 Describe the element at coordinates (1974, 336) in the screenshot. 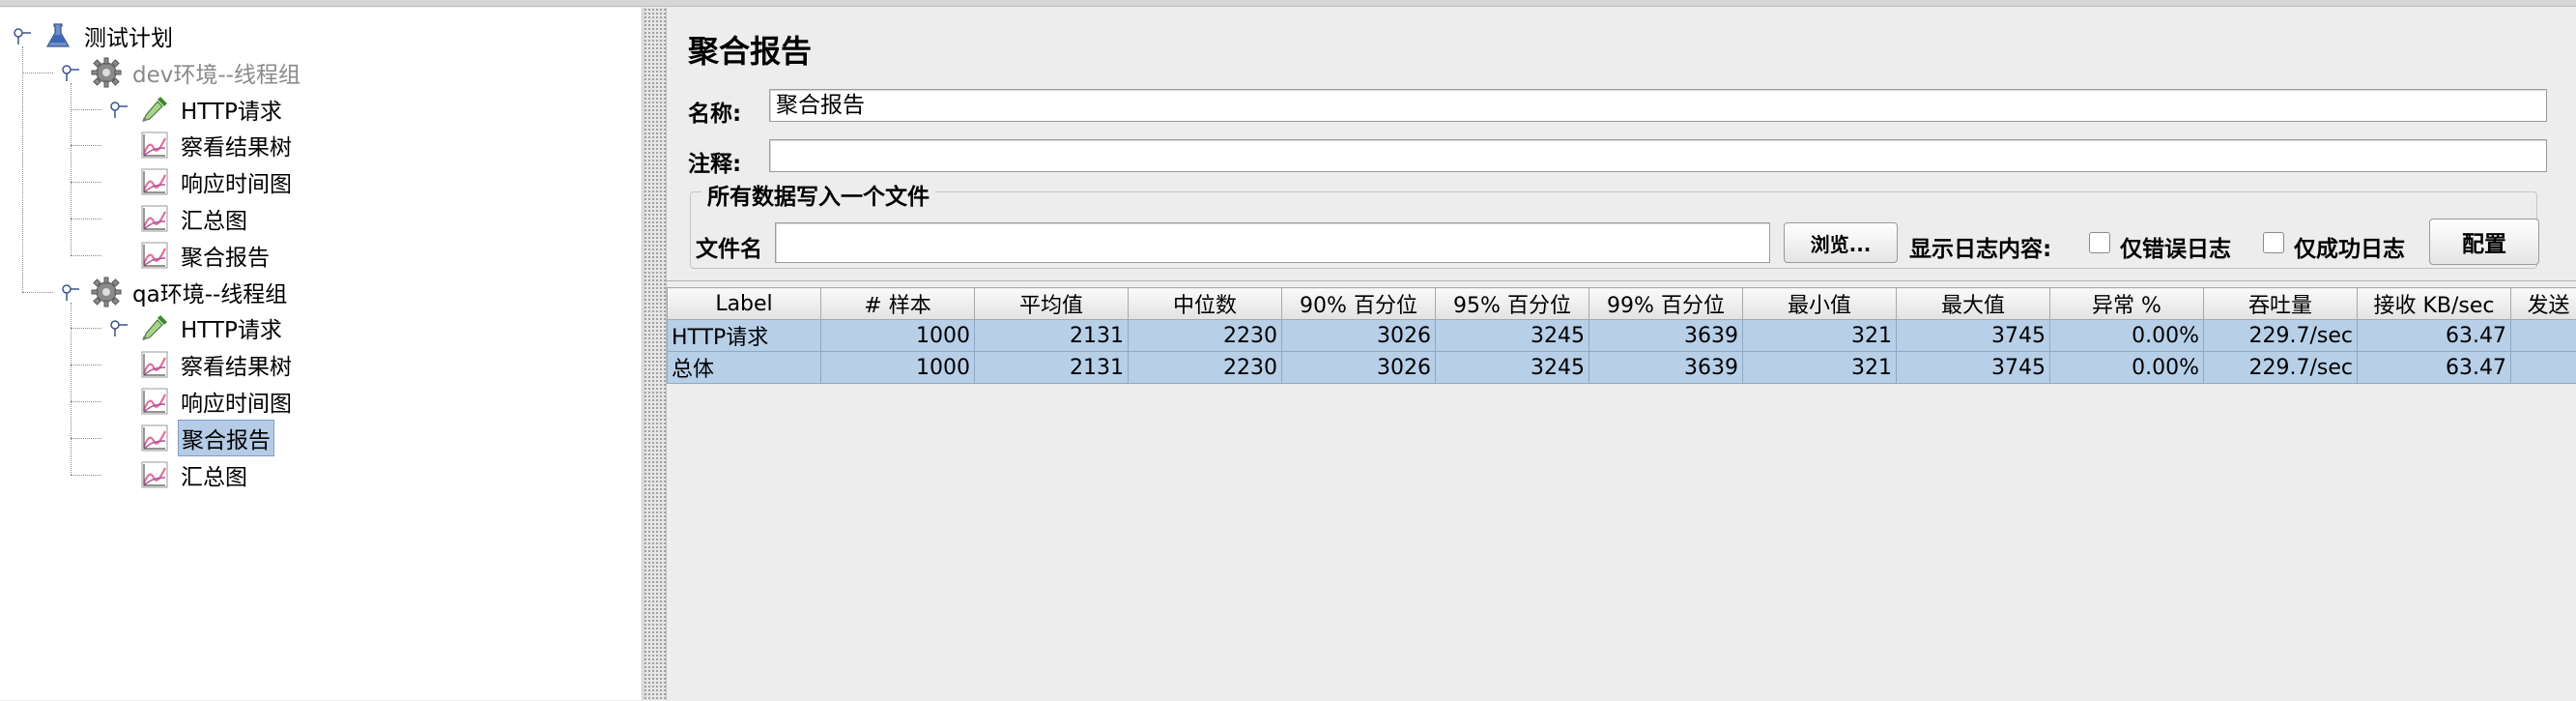

I see `table-cell: 3745` at that location.